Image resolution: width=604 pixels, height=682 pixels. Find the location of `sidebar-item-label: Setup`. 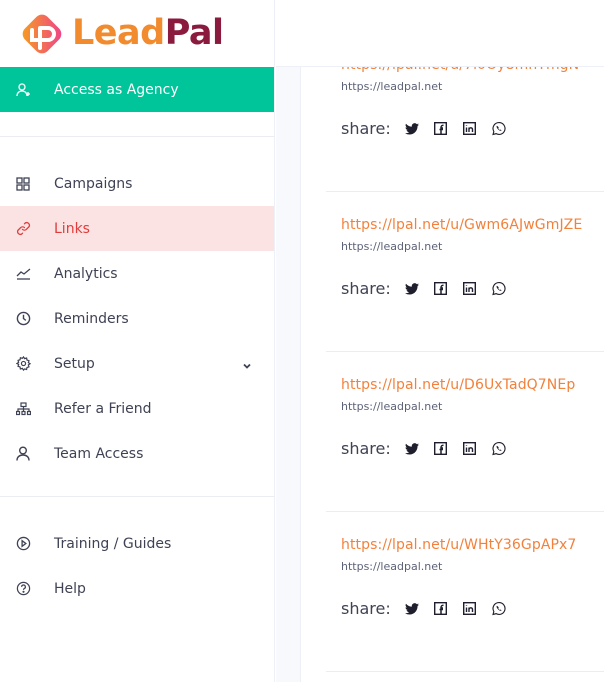

sidebar-item-label: Setup is located at coordinates (74, 363).